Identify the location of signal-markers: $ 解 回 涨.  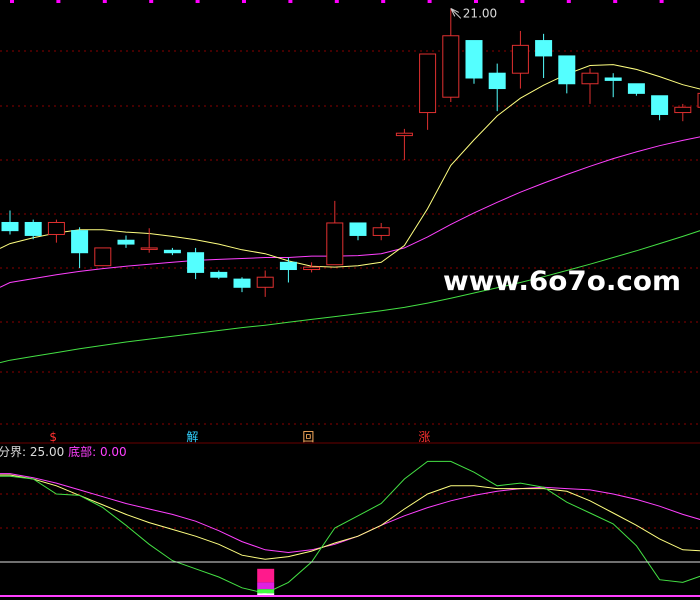
(239, 436).